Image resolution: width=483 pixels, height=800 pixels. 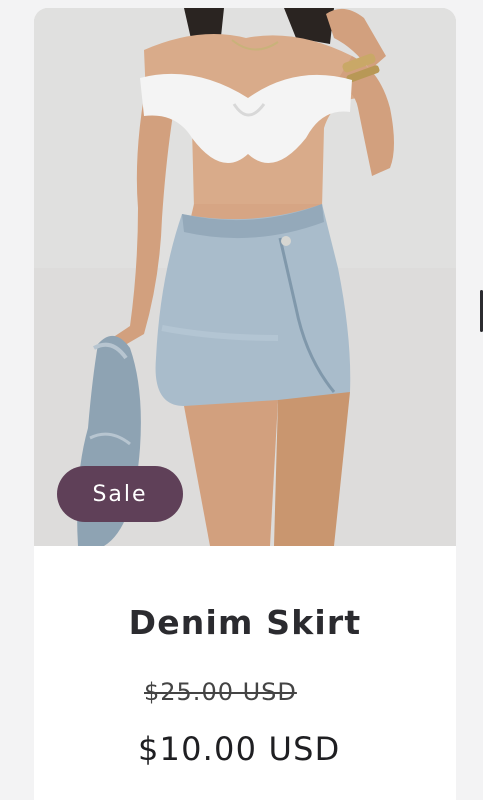 What do you see at coordinates (245, 622) in the screenshot?
I see `product-title: Denim Skirt` at bounding box center [245, 622].